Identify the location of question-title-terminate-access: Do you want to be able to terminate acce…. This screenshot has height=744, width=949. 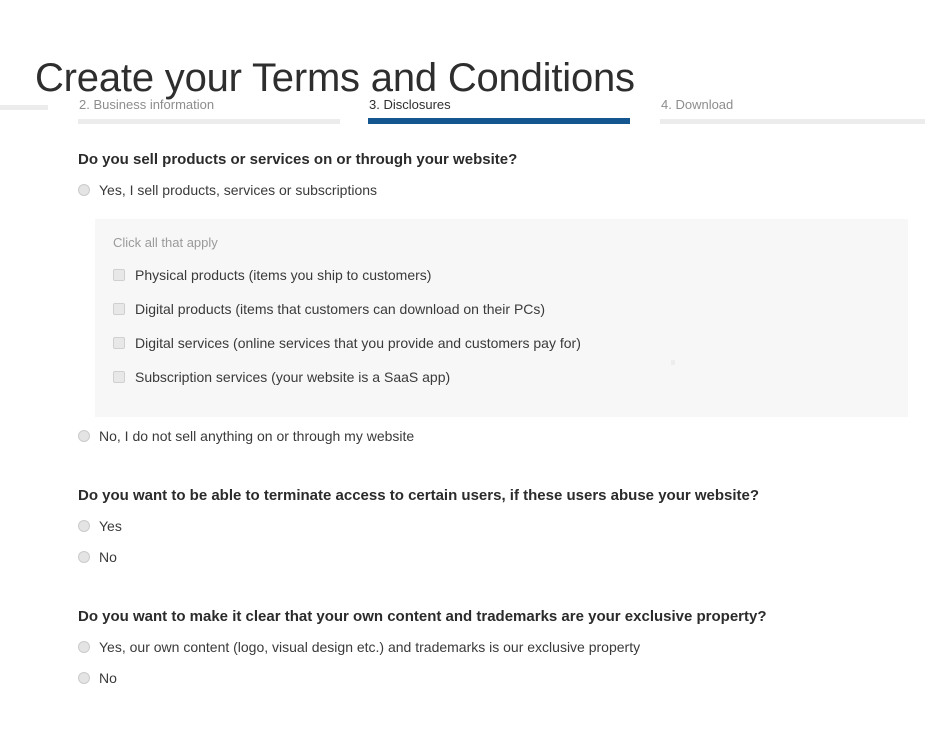
(419, 495).